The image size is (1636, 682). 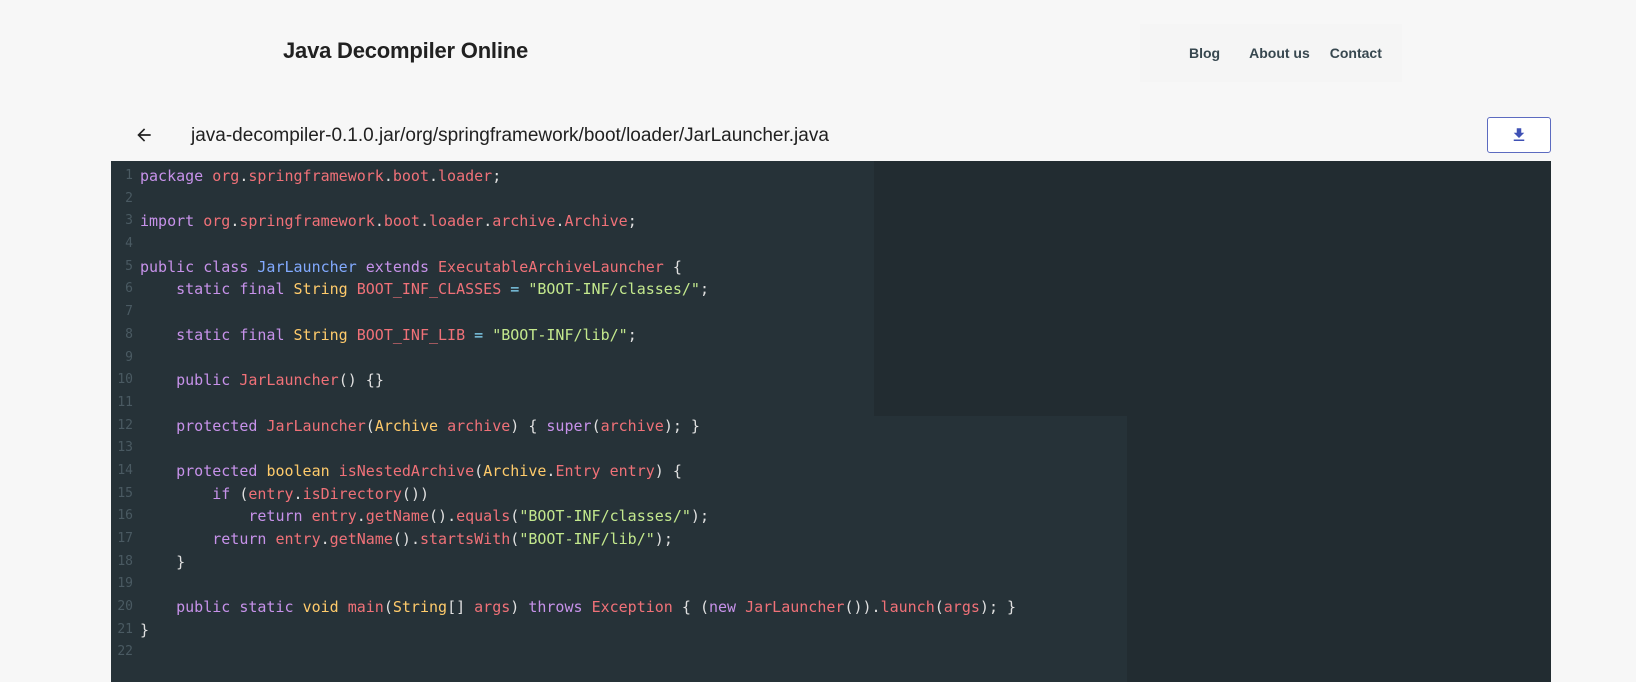 I want to click on line-number: 16, so click(x=125, y=516).